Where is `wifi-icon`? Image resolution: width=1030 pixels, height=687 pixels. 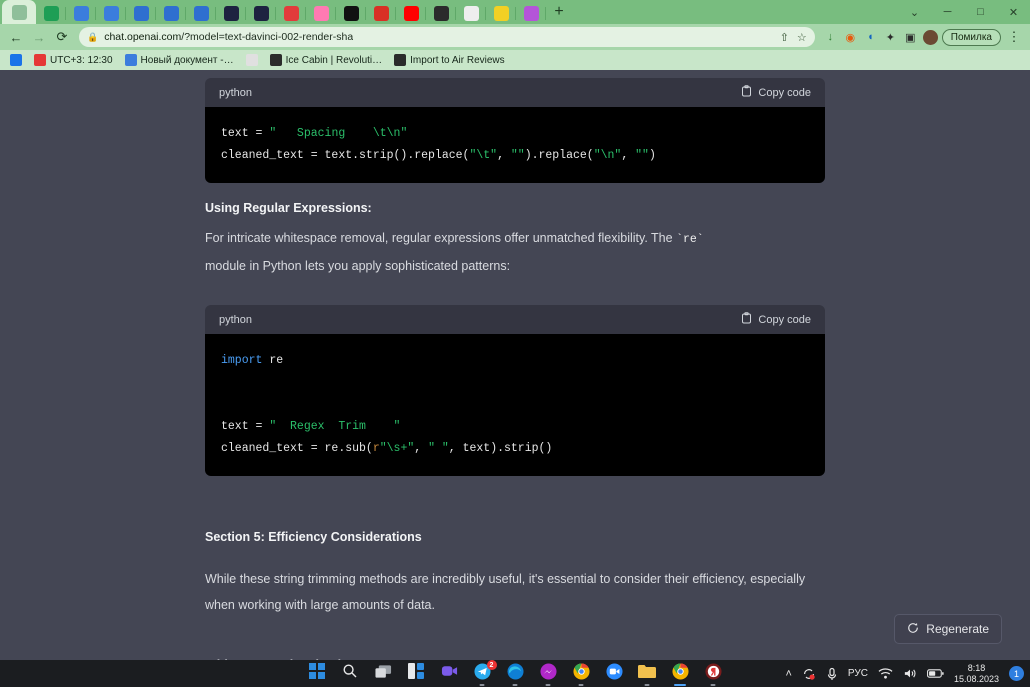
wifi-icon is located at coordinates (885, 673).